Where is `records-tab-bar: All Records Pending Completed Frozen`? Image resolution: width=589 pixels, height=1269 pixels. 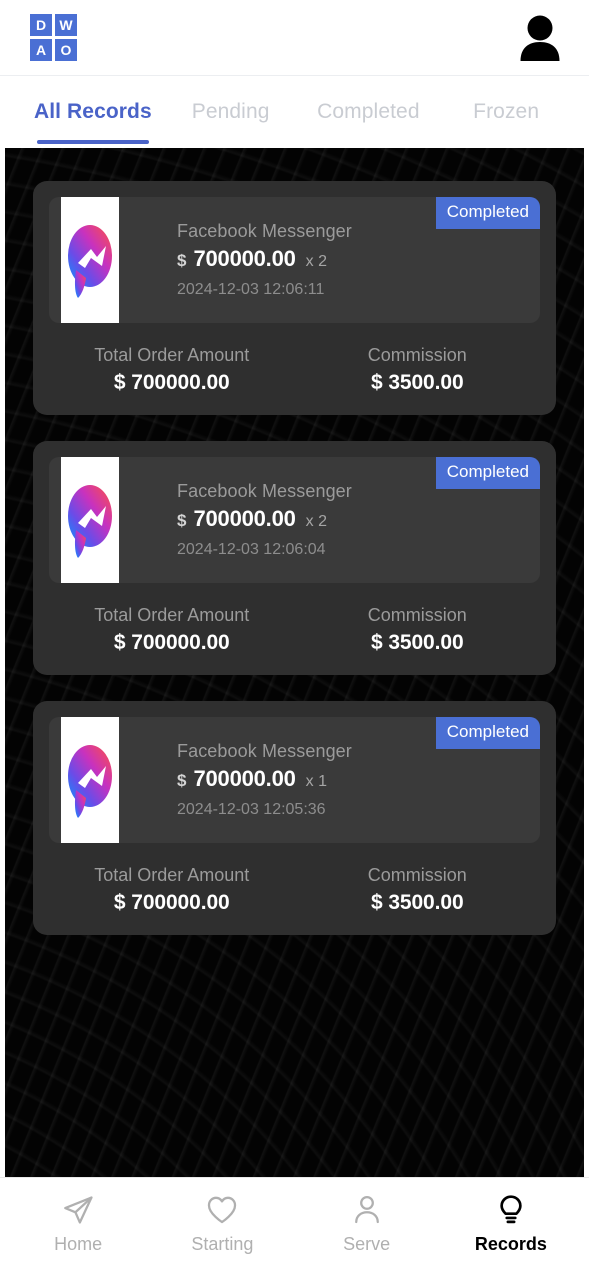 records-tab-bar: All Records Pending Completed Frozen is located at coordinates (294, 112).